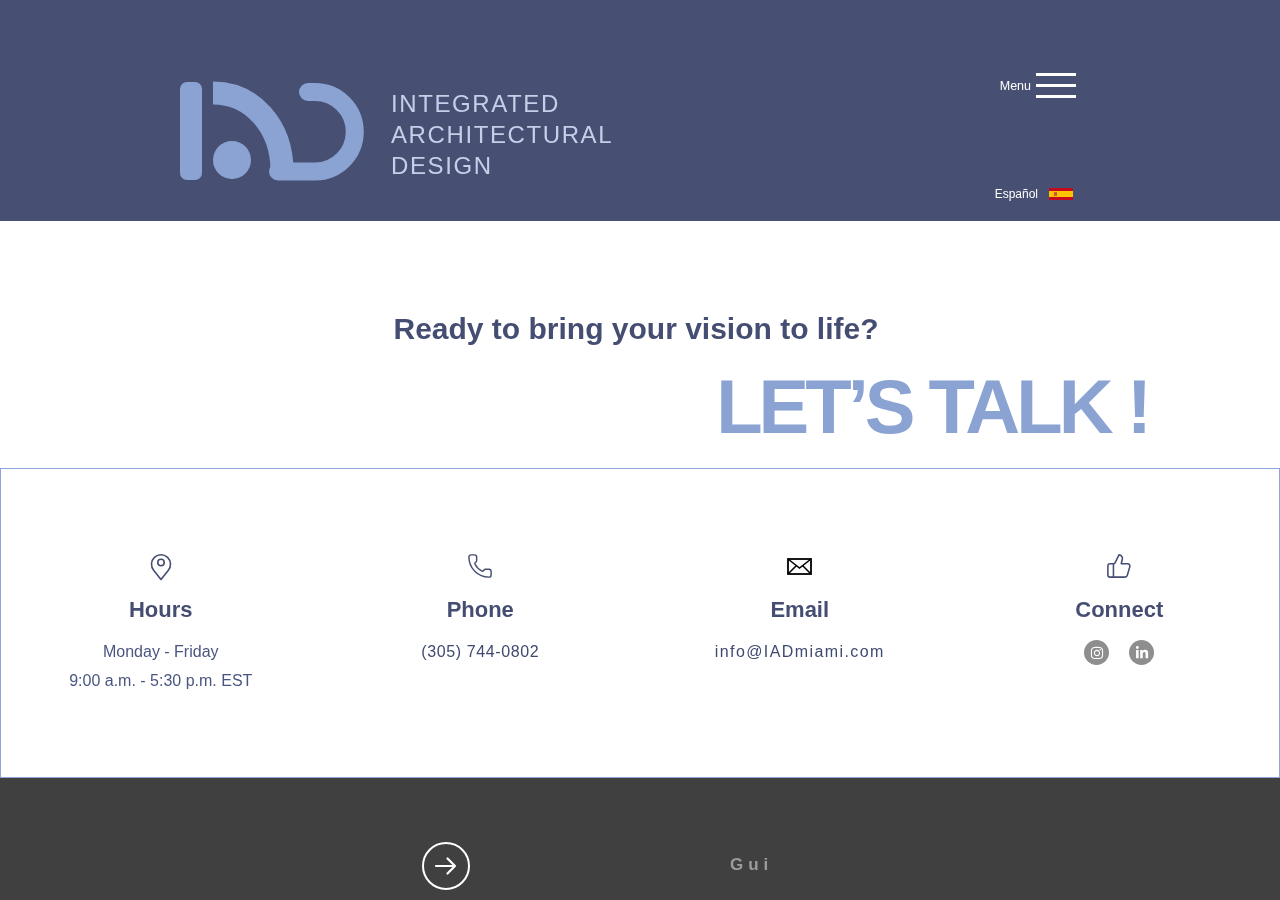 The height and width of the screenshot is (900, 1280). I want to click on cta-title: LET’S TALK !, so click(932, 407).